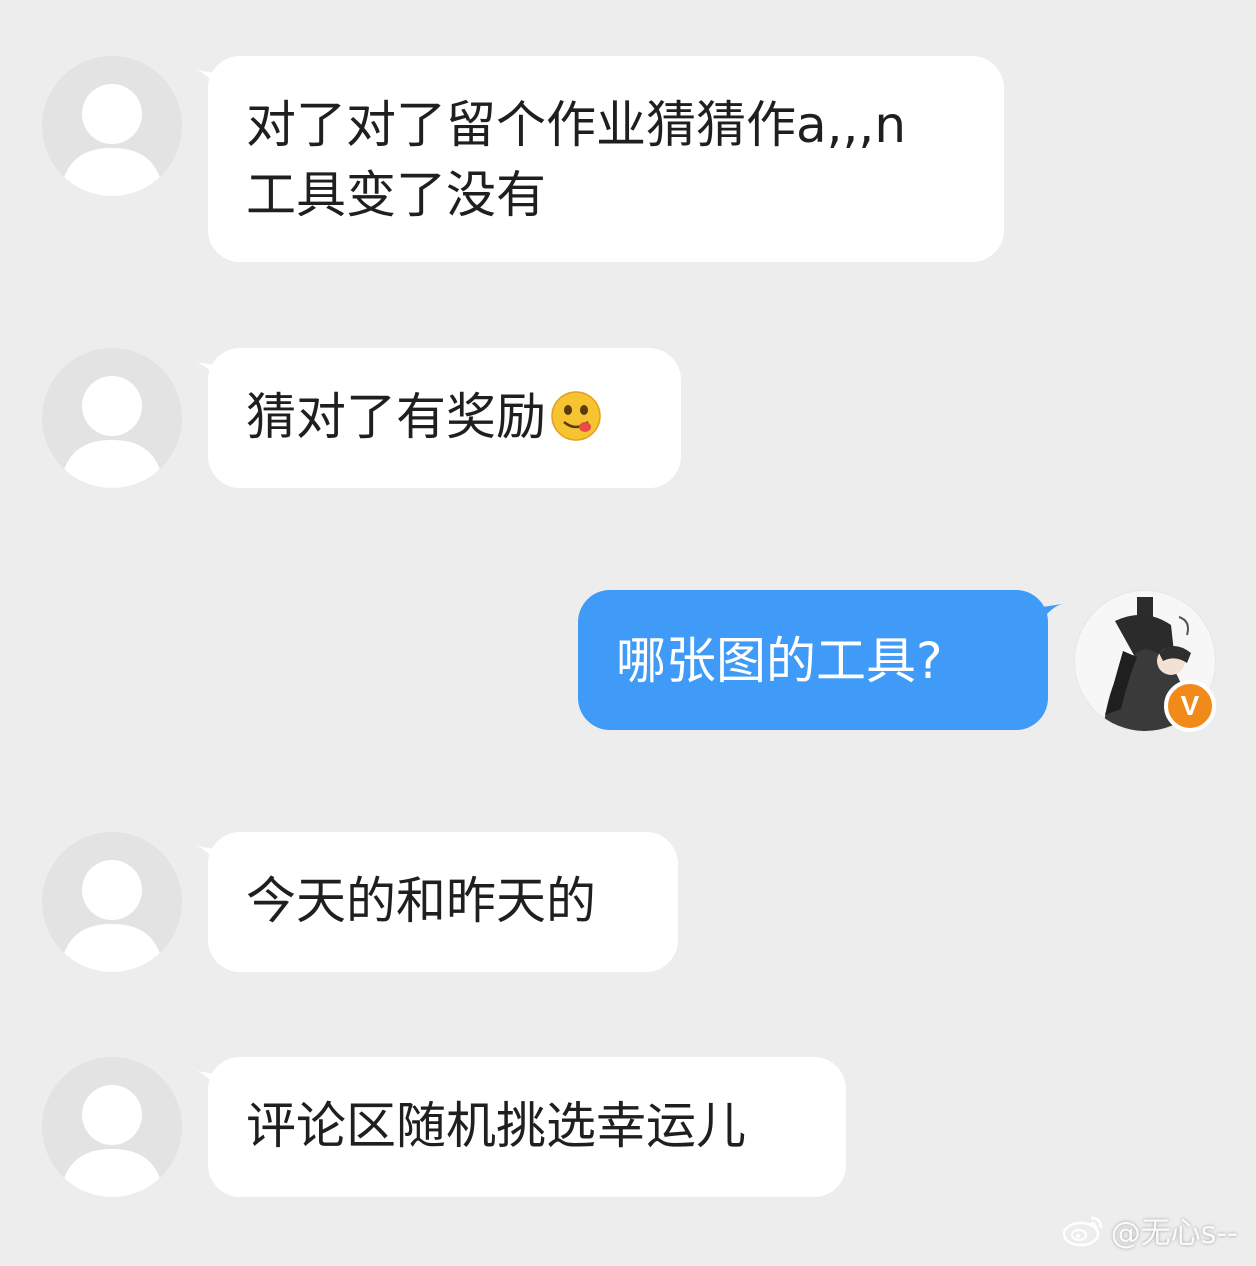  I want to click on message-bubble: 哪张图的工具?, so click(813, 660).